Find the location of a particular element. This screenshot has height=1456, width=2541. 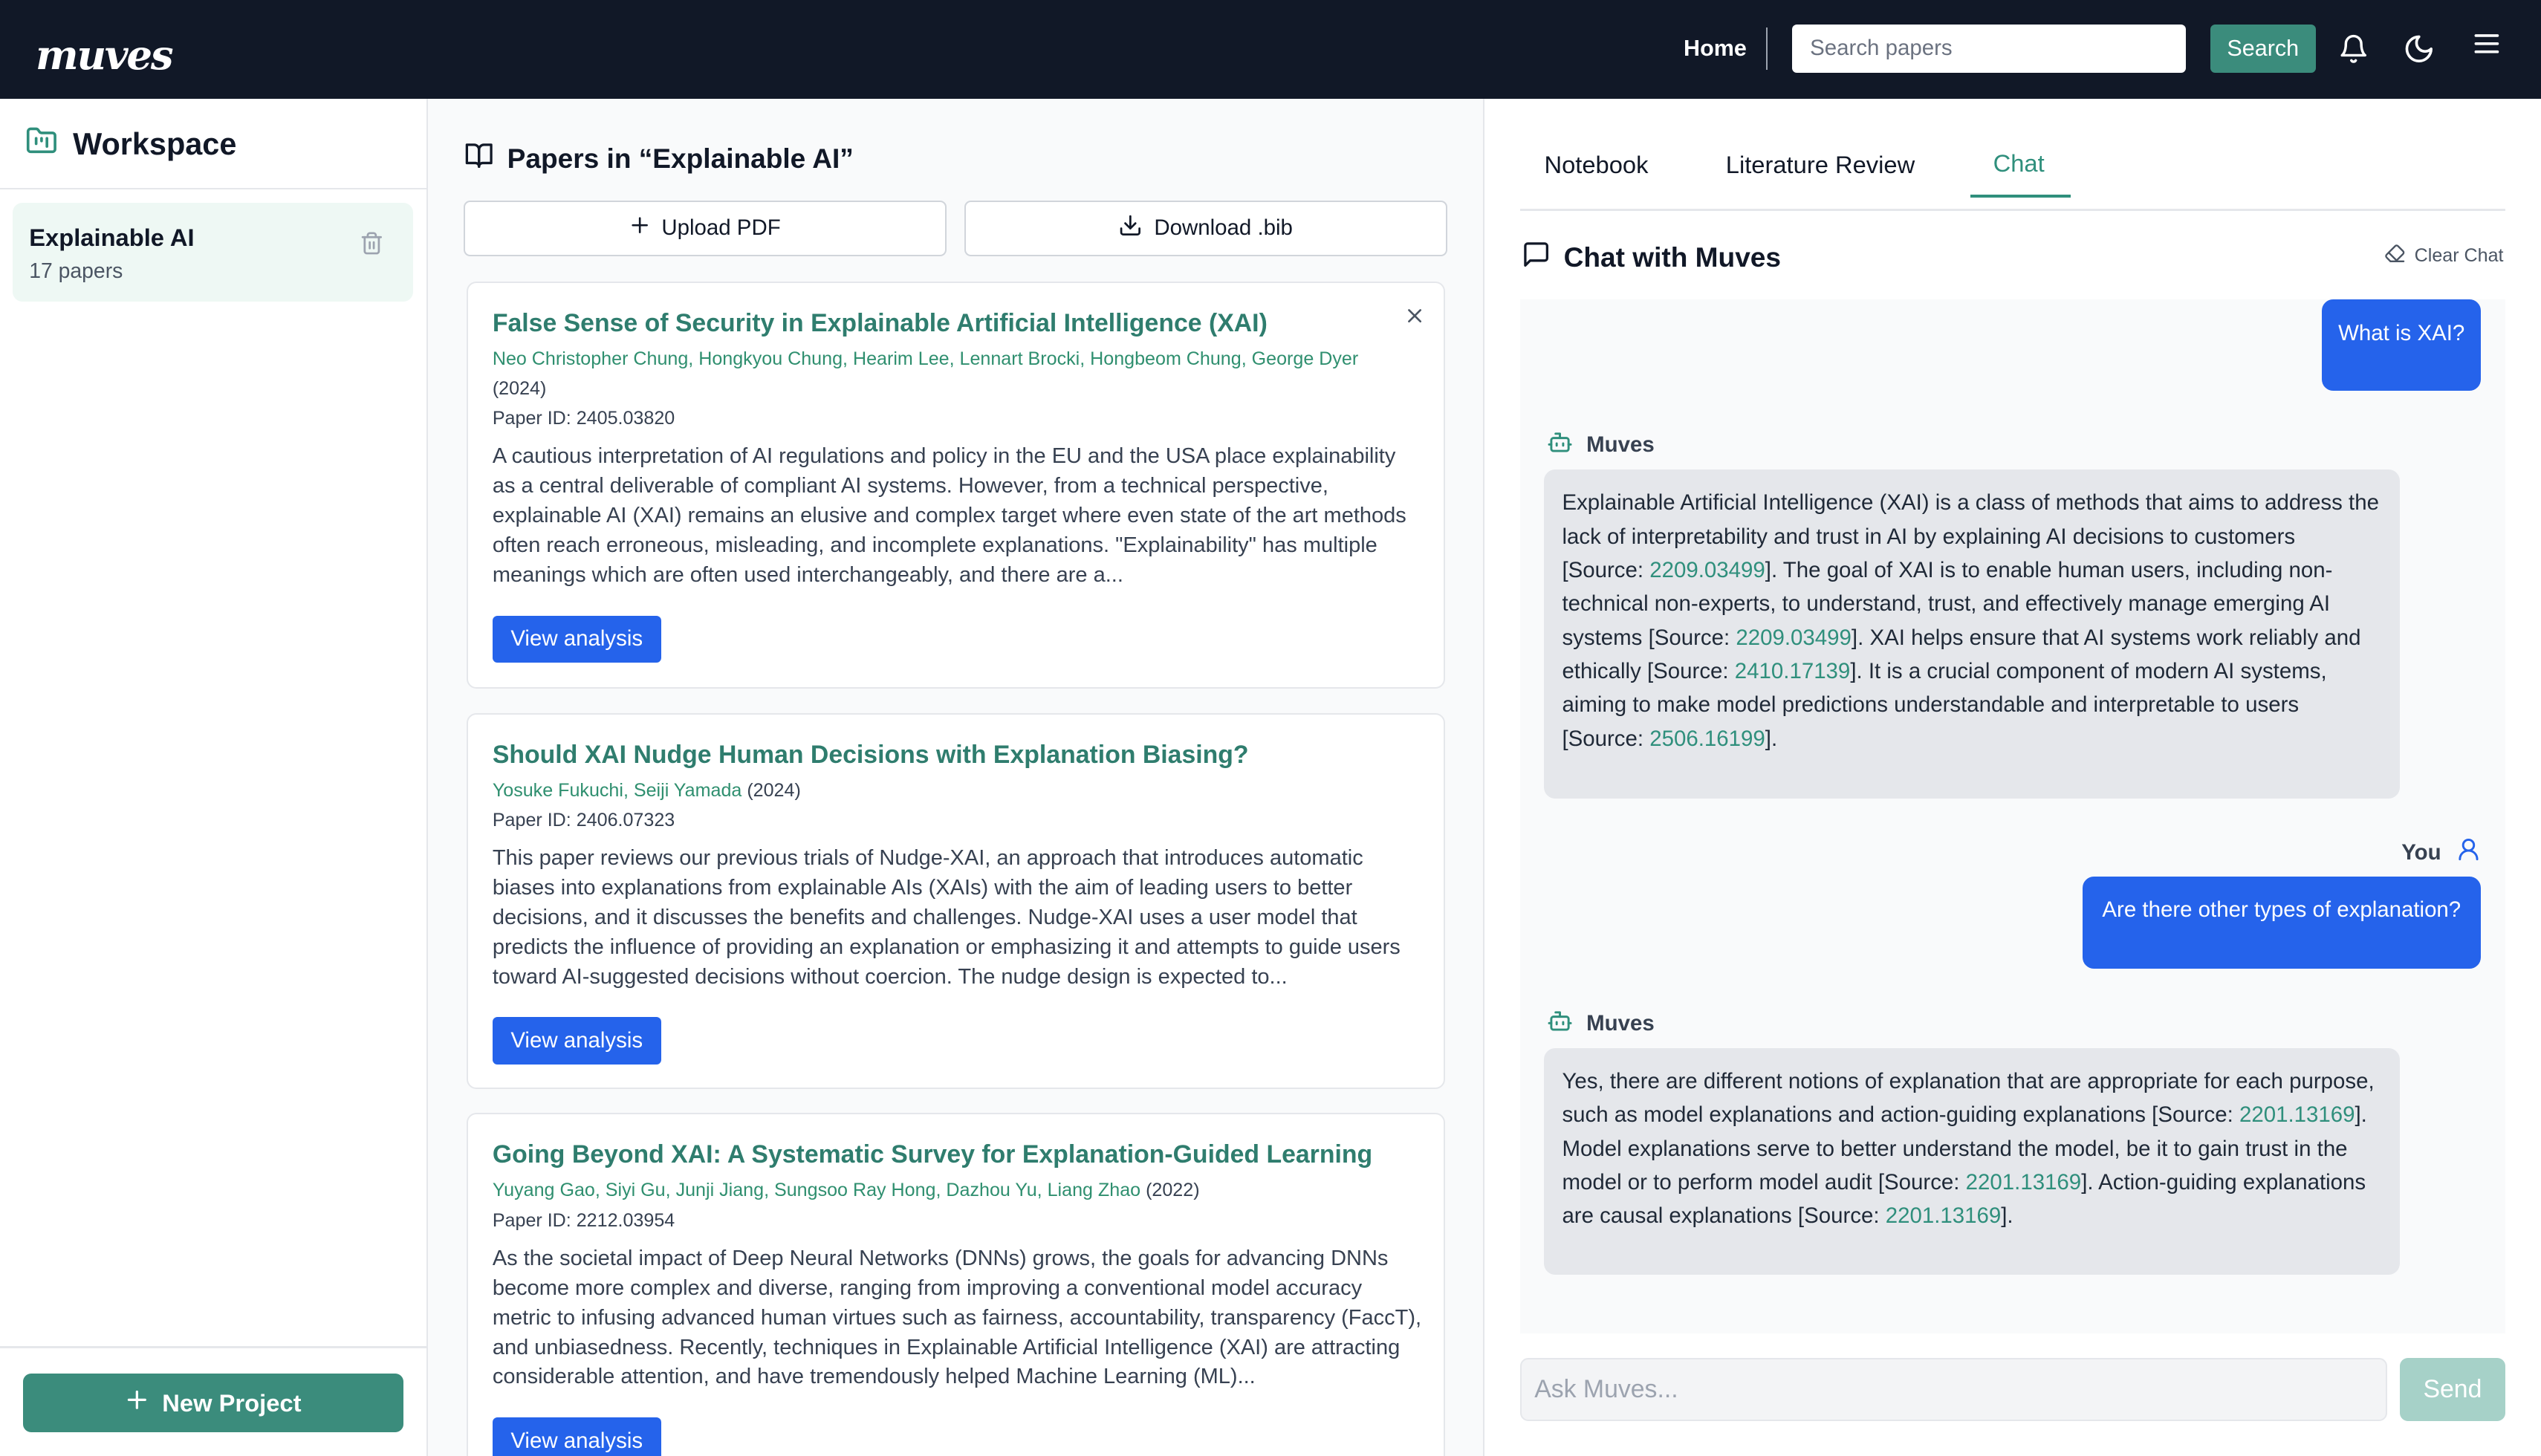

chat-title: Chat with Muves is located at coordinates (1673, 257).